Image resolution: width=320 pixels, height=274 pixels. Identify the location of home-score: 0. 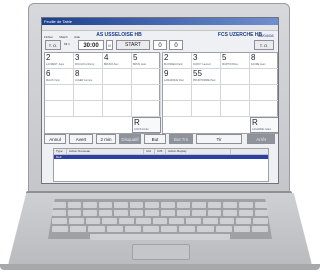
(160, 45).